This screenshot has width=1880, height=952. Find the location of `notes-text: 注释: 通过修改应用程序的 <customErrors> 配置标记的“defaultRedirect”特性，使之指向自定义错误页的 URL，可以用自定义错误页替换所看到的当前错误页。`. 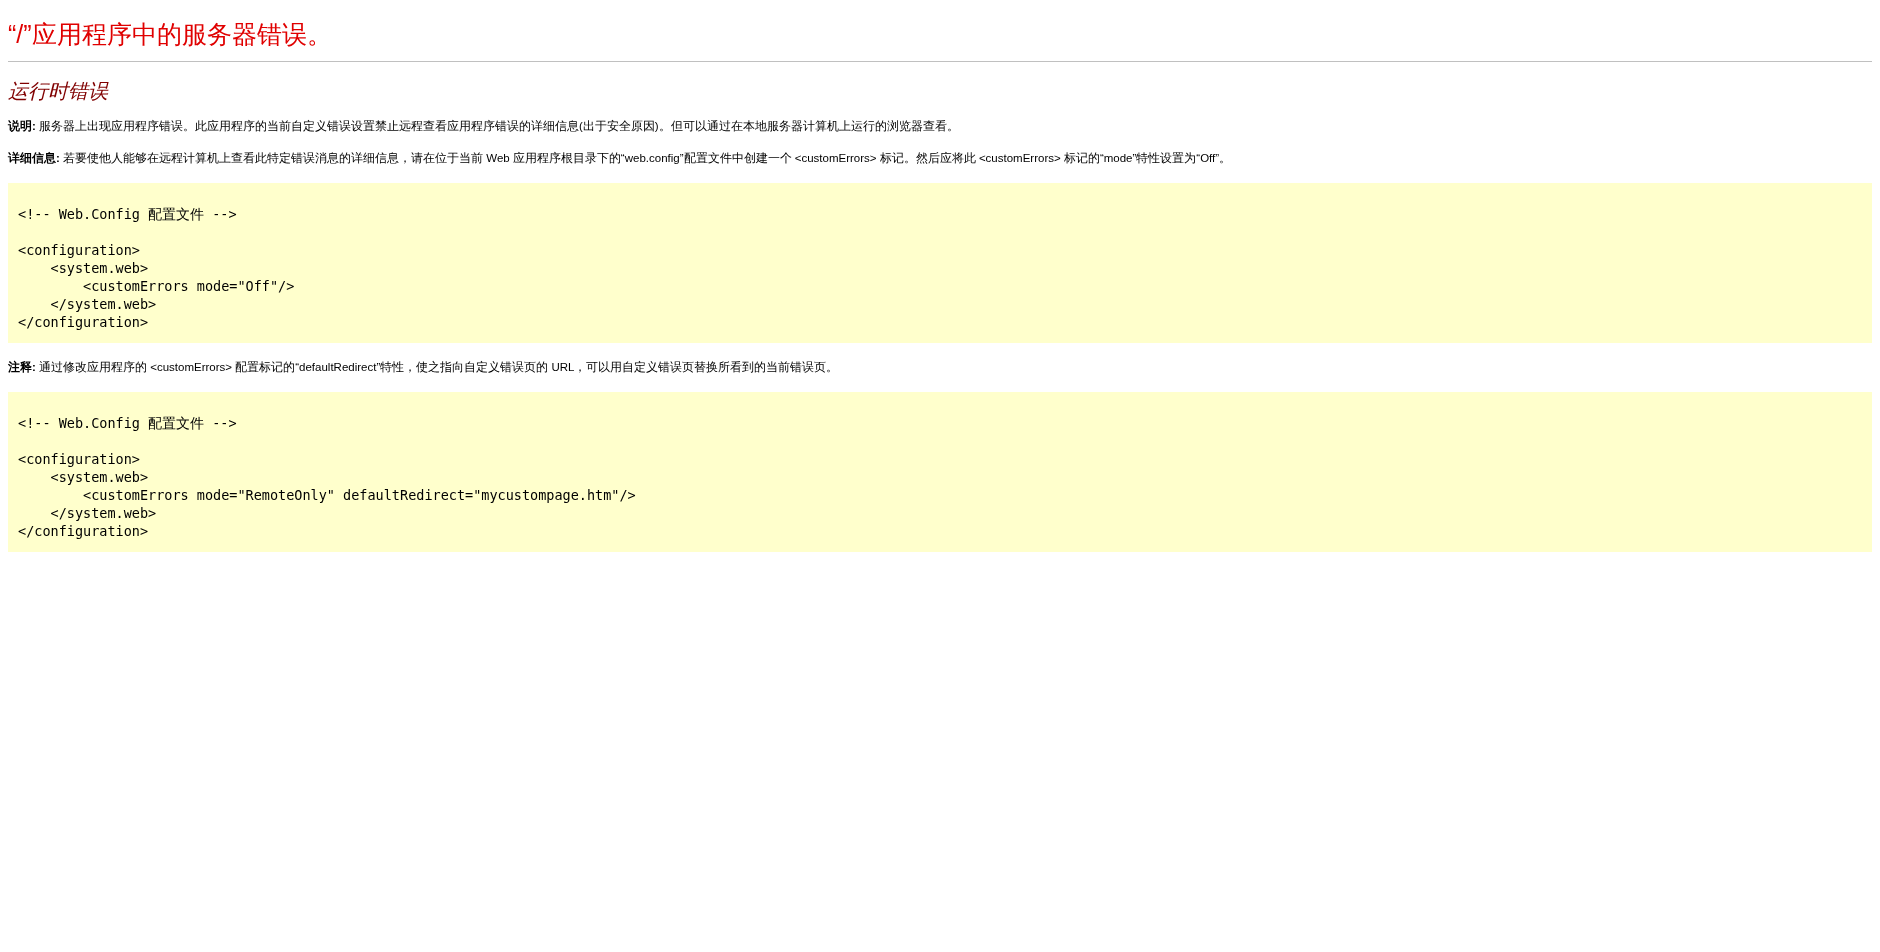

notes-text: 注释: 通过修改应用程序的 <customErrors> 配置标记的“defaultRedirect”特性，使之指向自定义错误页的 URL，可以用自定义错误页替换所看到的当前错误页。 is located at coordinates (424, 367).